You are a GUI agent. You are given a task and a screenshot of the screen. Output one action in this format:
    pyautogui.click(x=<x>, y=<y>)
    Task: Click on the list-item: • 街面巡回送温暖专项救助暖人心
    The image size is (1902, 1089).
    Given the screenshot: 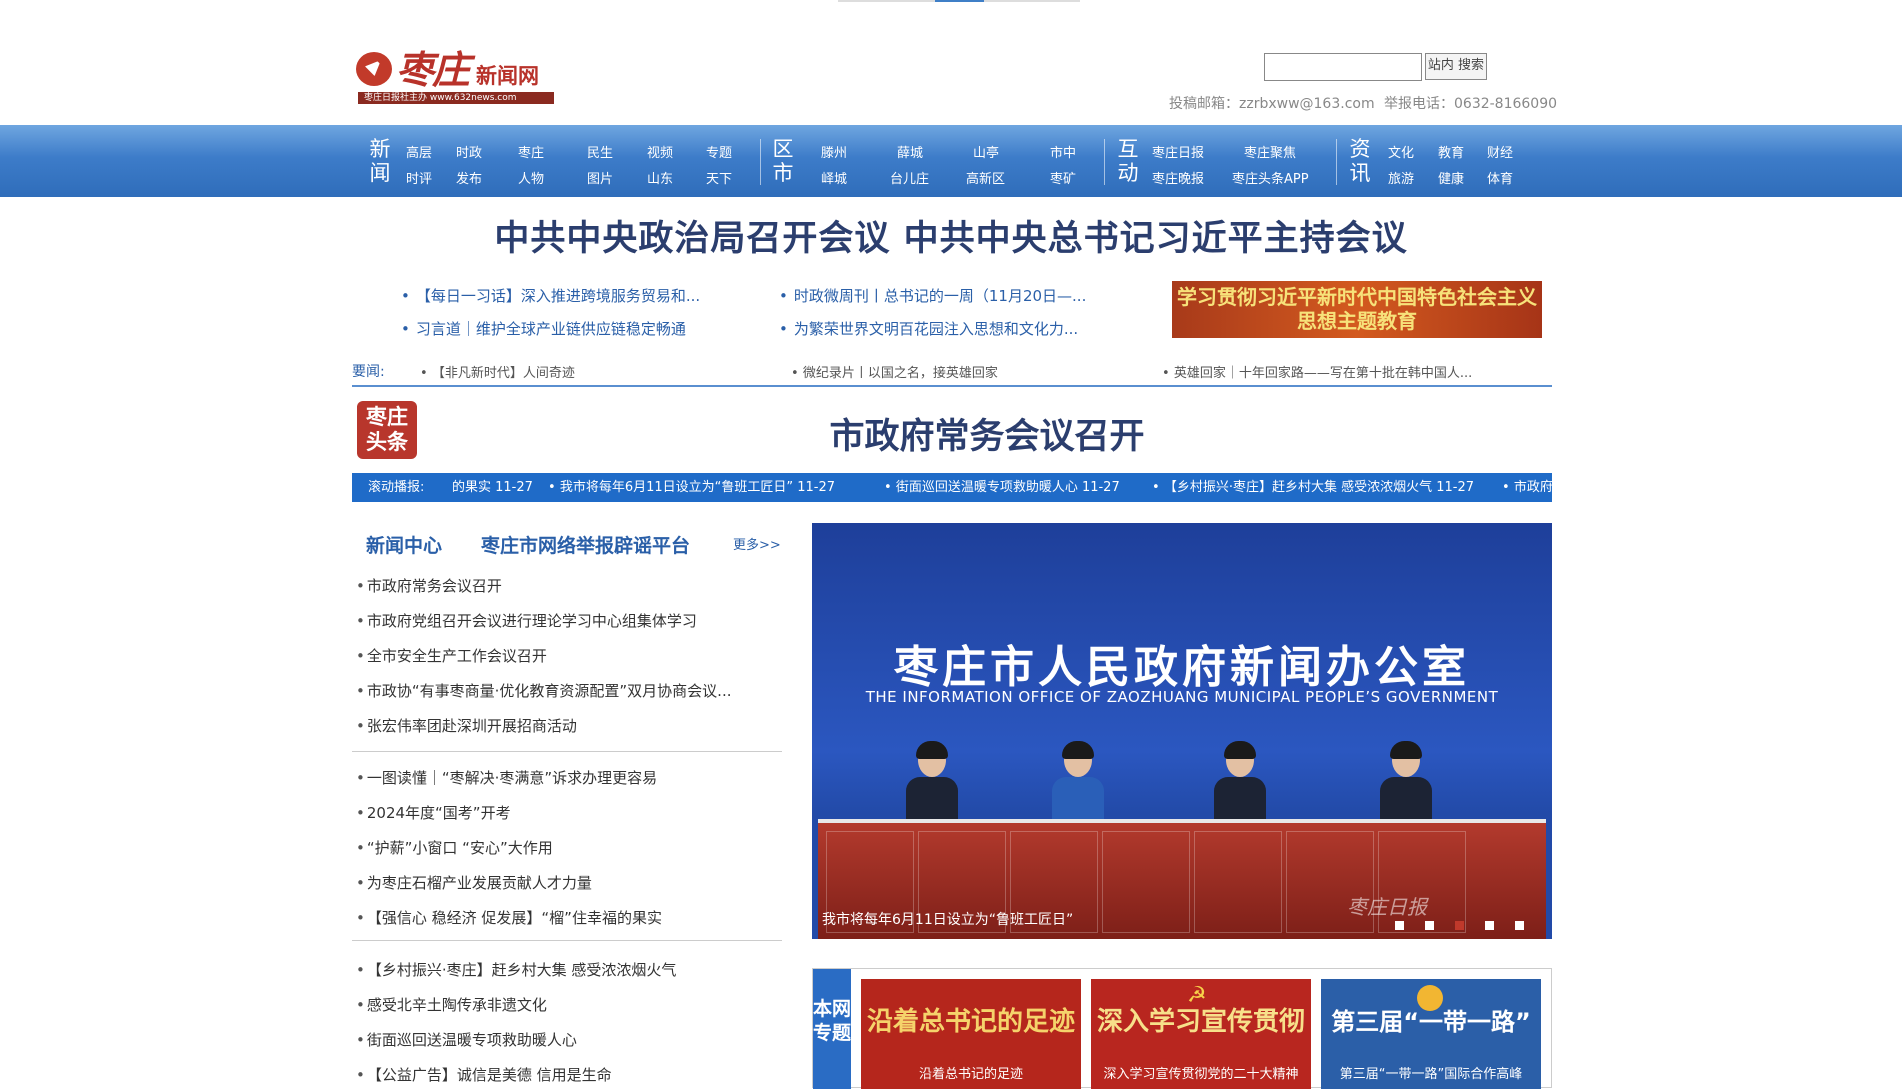 What is the action you would take?
    pyautogui.click(x=466, y=1039)
    